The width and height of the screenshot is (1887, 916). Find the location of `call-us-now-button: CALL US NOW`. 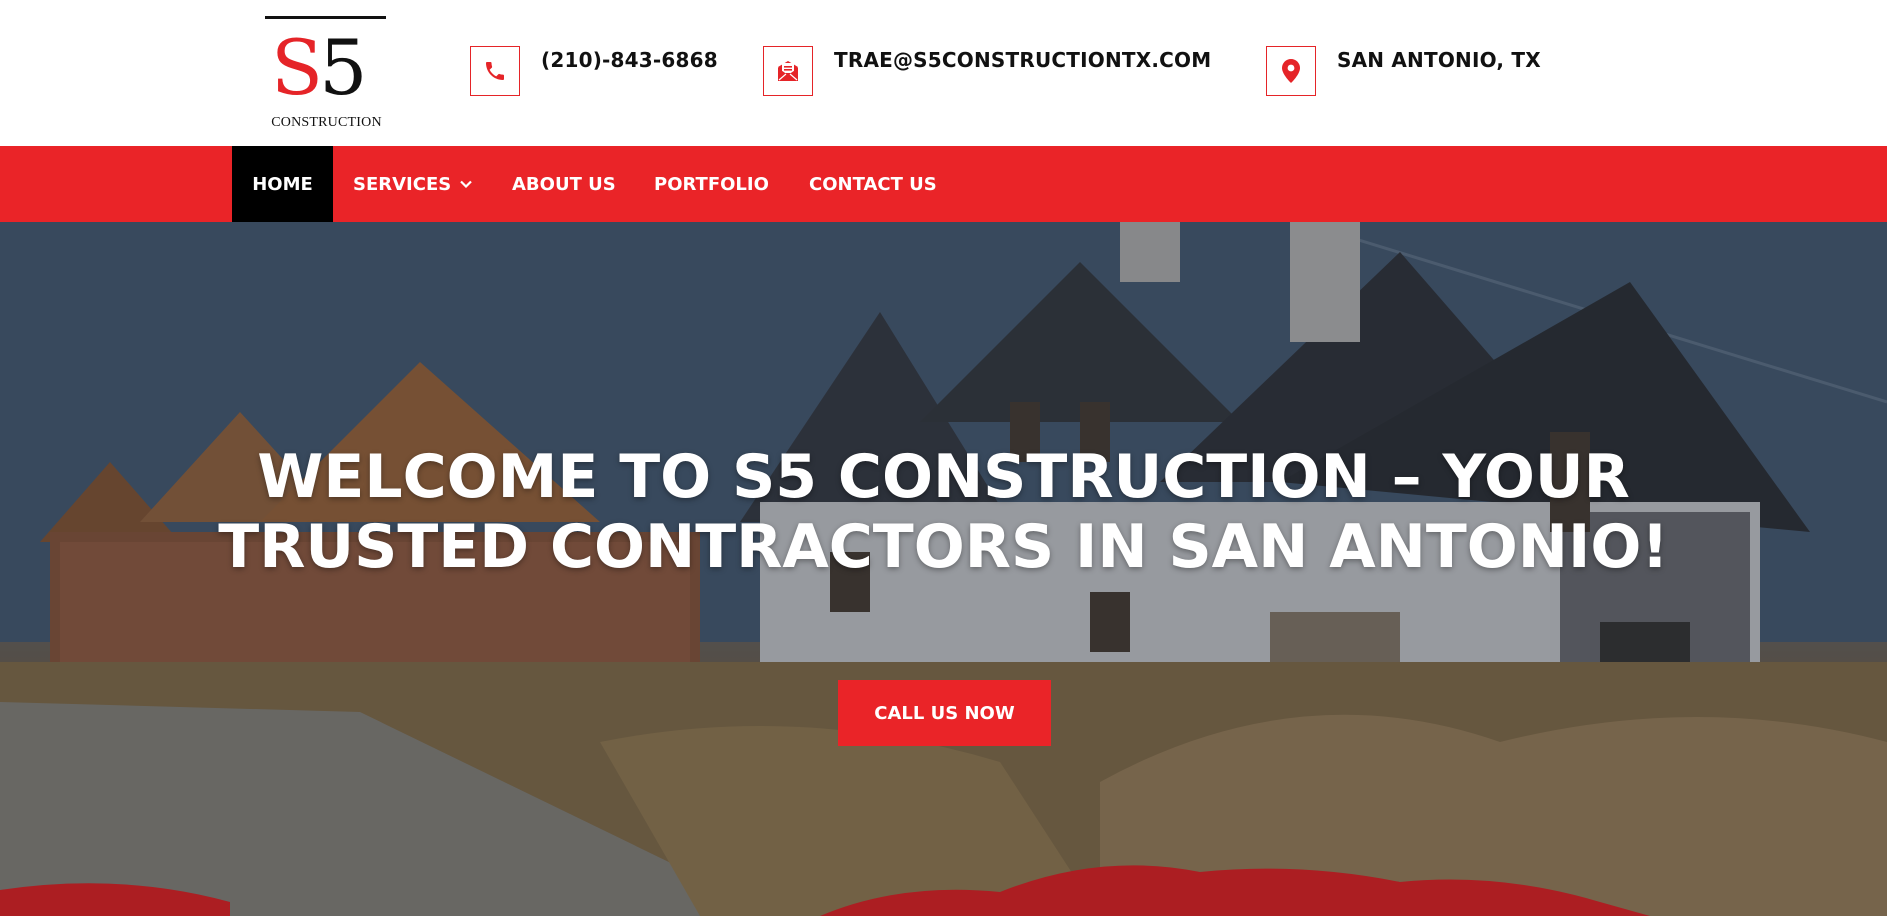

call-us-now-button: CALL US NOW is located at coordinates (944, 713).